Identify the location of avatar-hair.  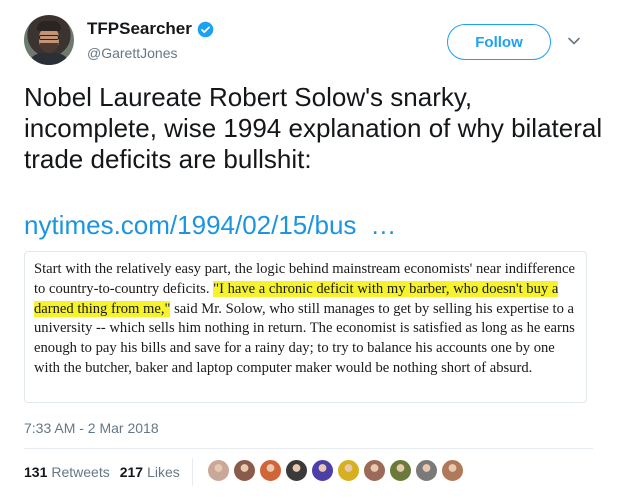
(49, 26).